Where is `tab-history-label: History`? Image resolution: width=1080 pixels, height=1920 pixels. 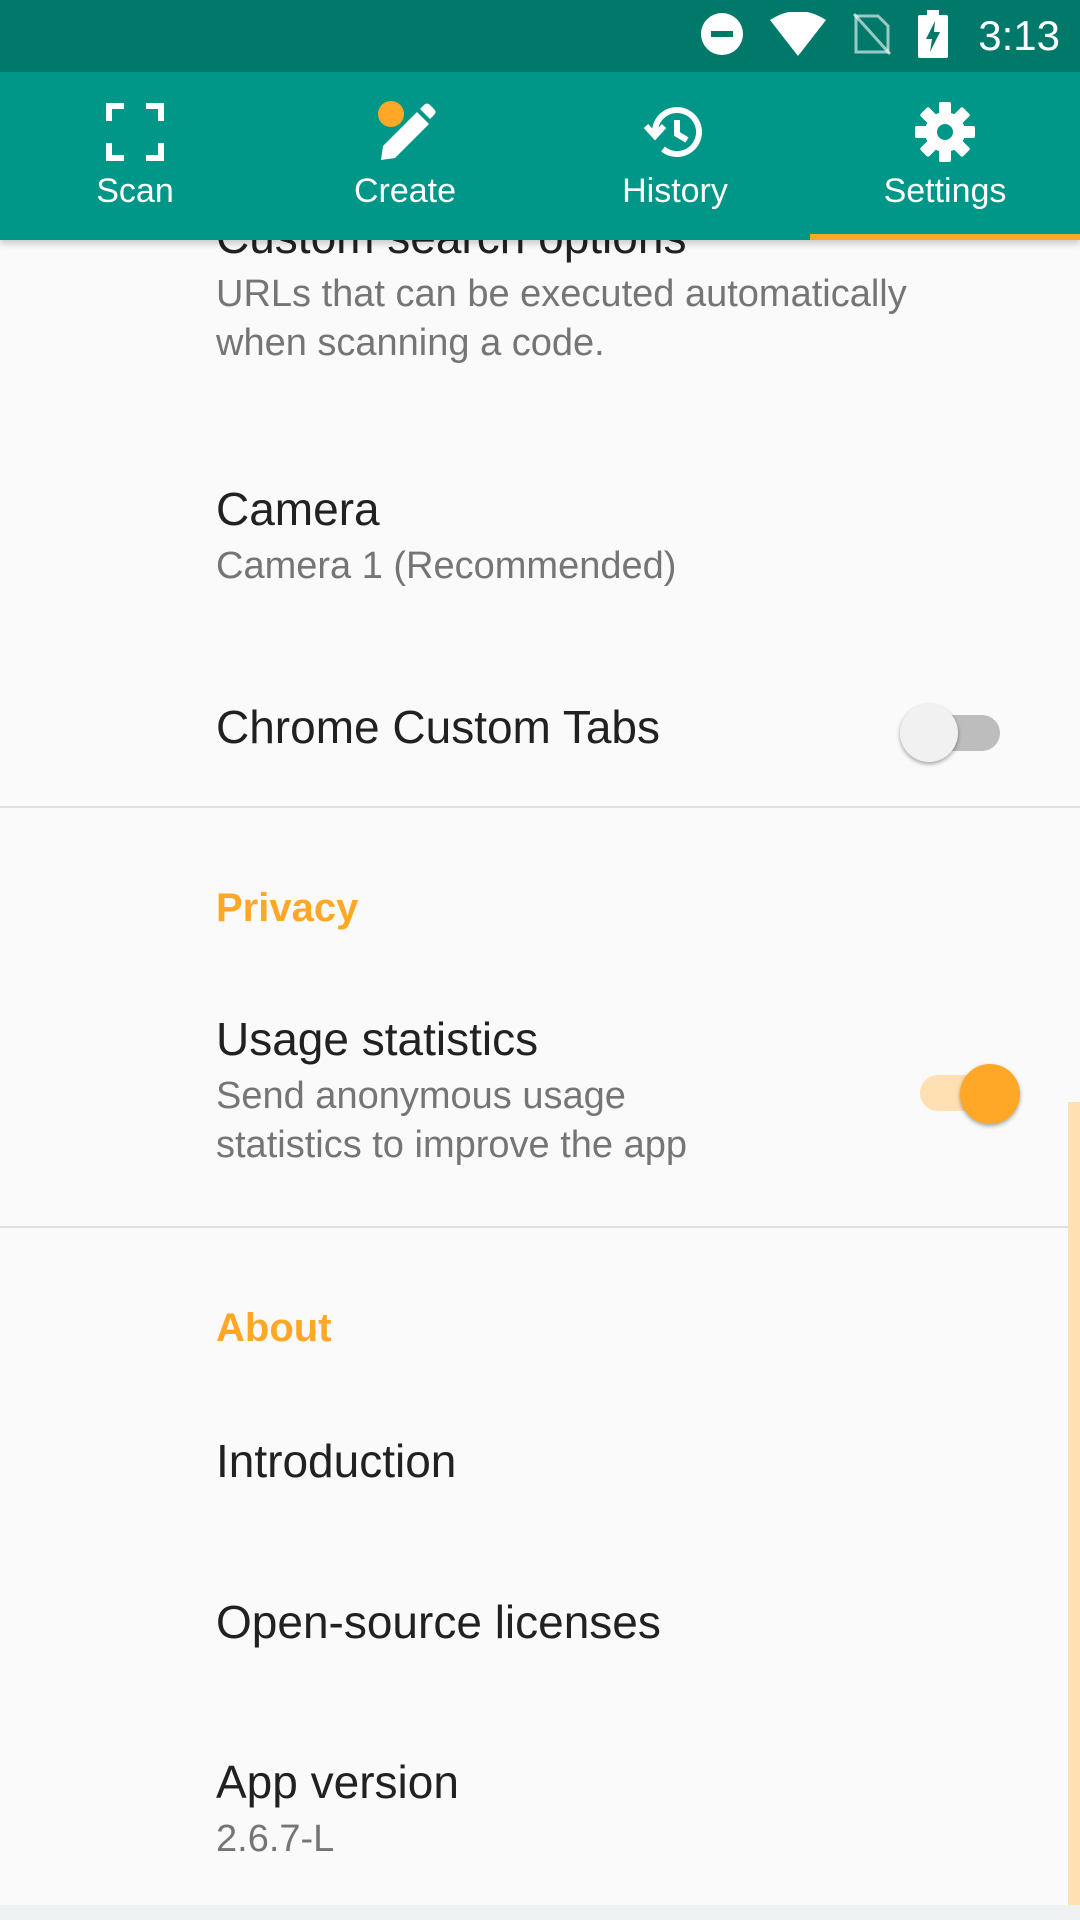
tab-history-label: History is located at coordinates (675, 191).